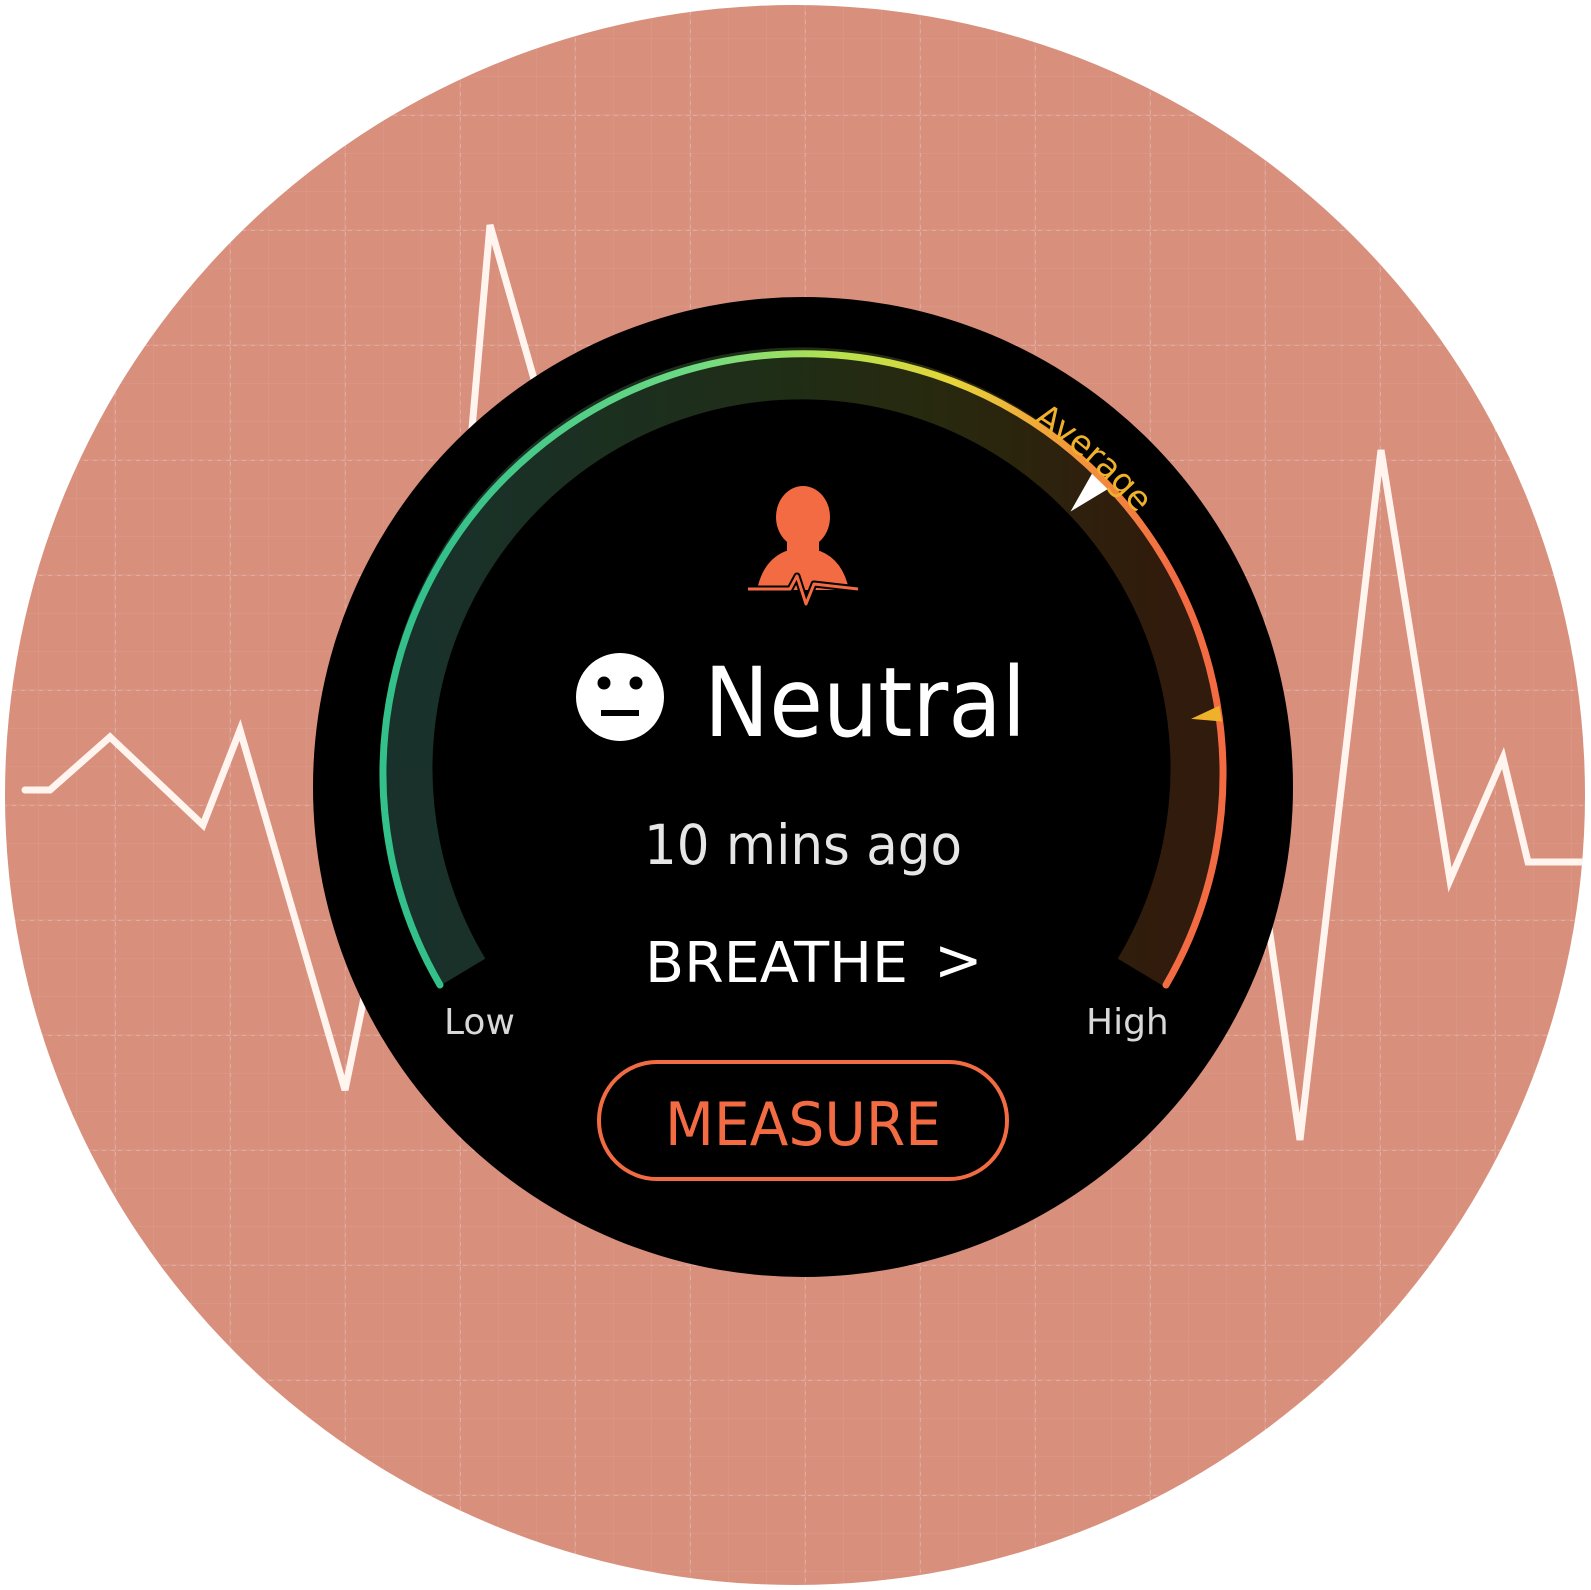 The image size is (1591, 1590). I want to click on neutral-face-icon, so click(620, 697).